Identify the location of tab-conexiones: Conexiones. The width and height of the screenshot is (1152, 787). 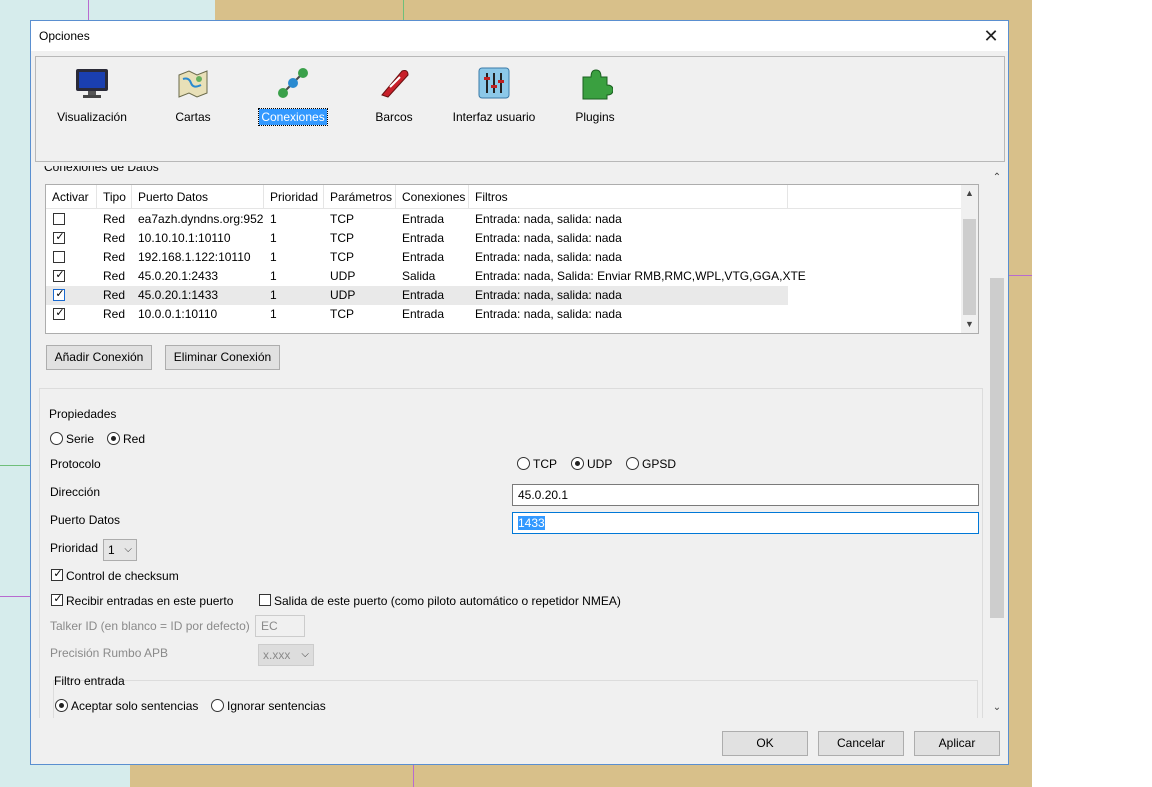
(293, 93).